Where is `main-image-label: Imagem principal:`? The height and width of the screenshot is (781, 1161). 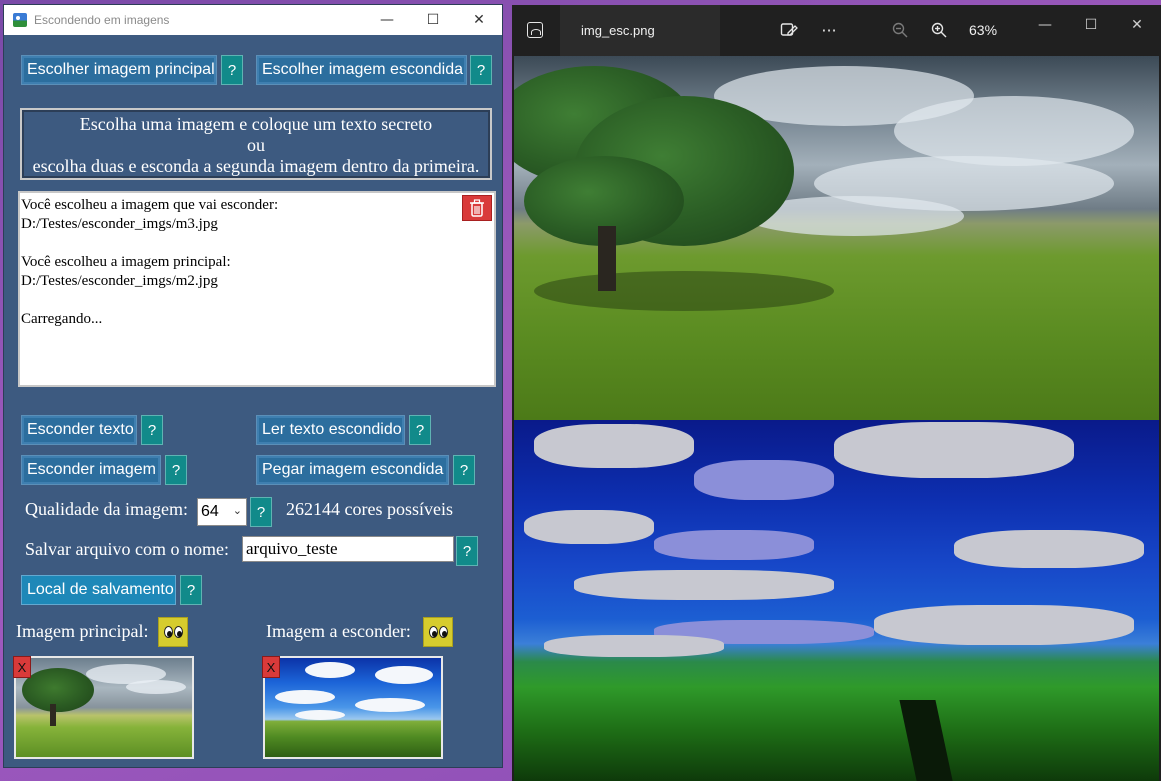
main-image-label: Imagem principal: is located at coordinates (82, 631).